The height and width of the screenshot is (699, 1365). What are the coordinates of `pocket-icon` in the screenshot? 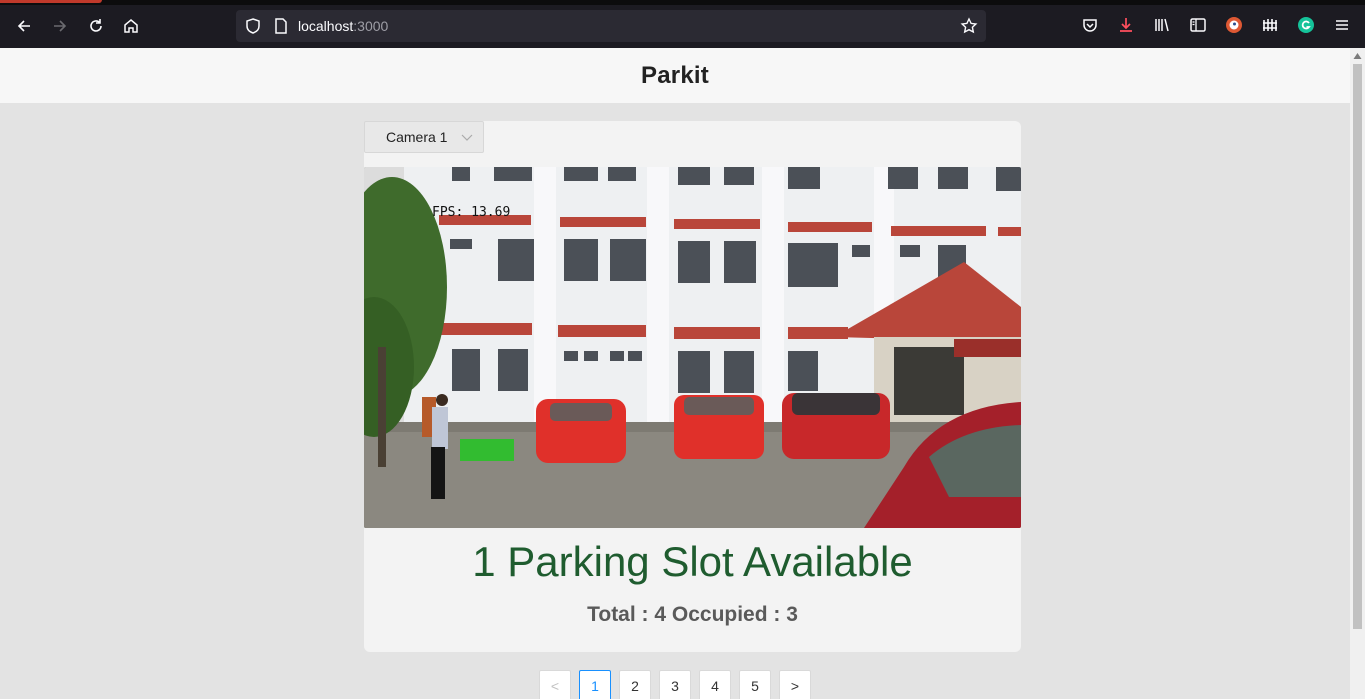 It's located at (1090, 25).